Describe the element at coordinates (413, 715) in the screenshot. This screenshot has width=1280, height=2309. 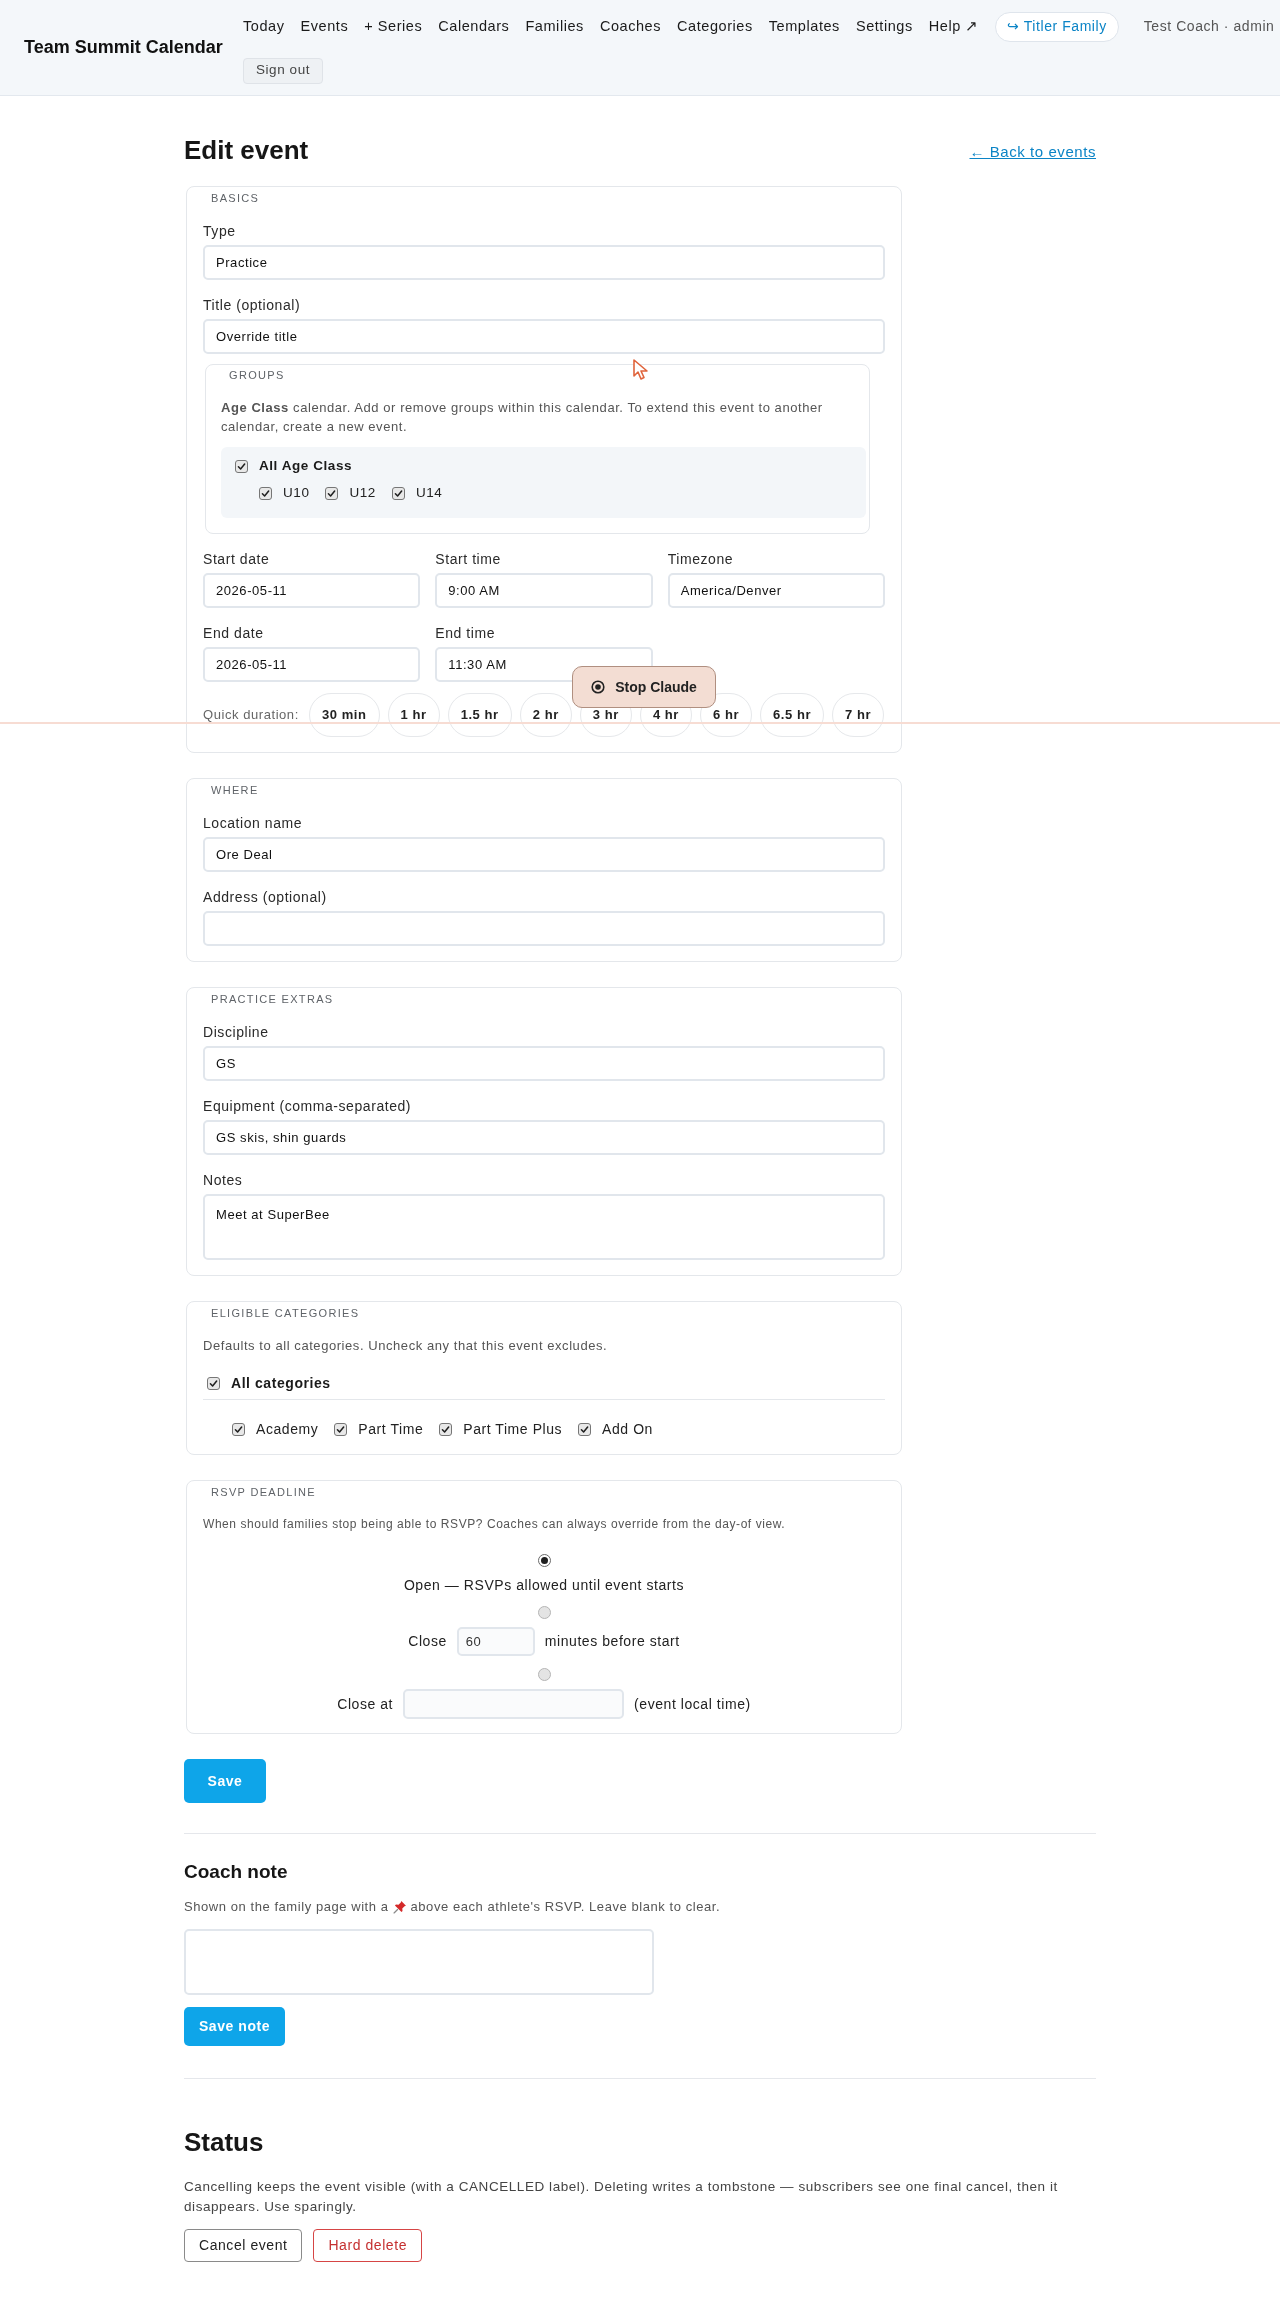
I see `duration-button: 1 hr` at that location.